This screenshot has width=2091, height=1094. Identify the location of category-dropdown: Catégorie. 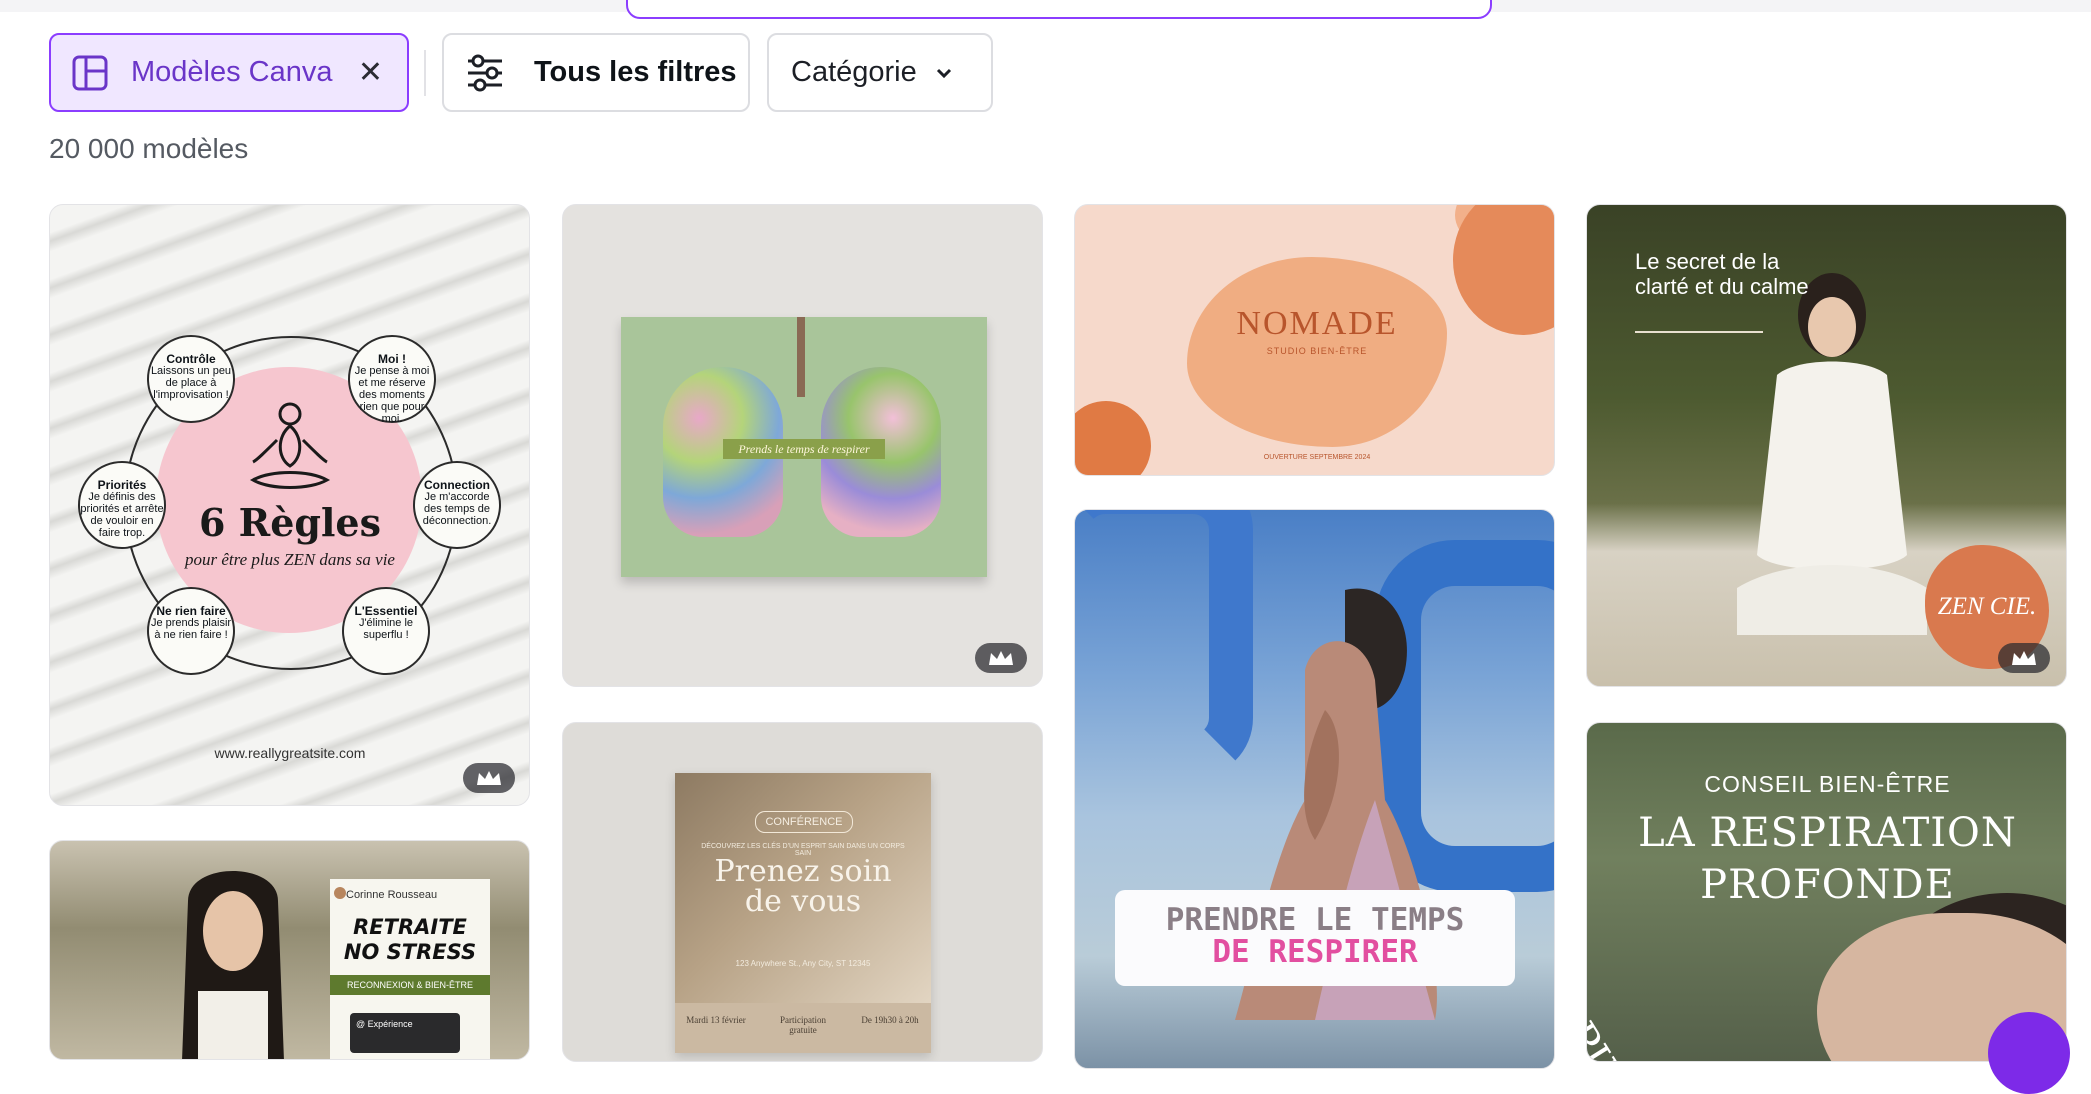
(880, 72).